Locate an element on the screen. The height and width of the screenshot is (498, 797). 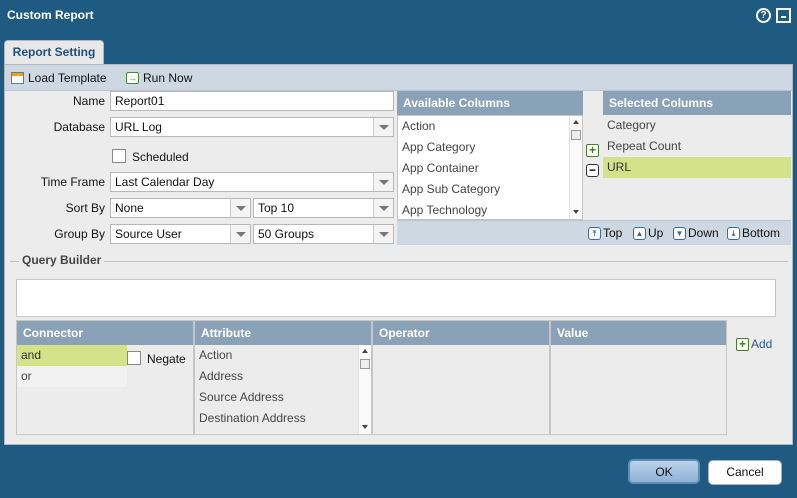
sortby-top-value: Top 10 is located at coordinates (276, 208).